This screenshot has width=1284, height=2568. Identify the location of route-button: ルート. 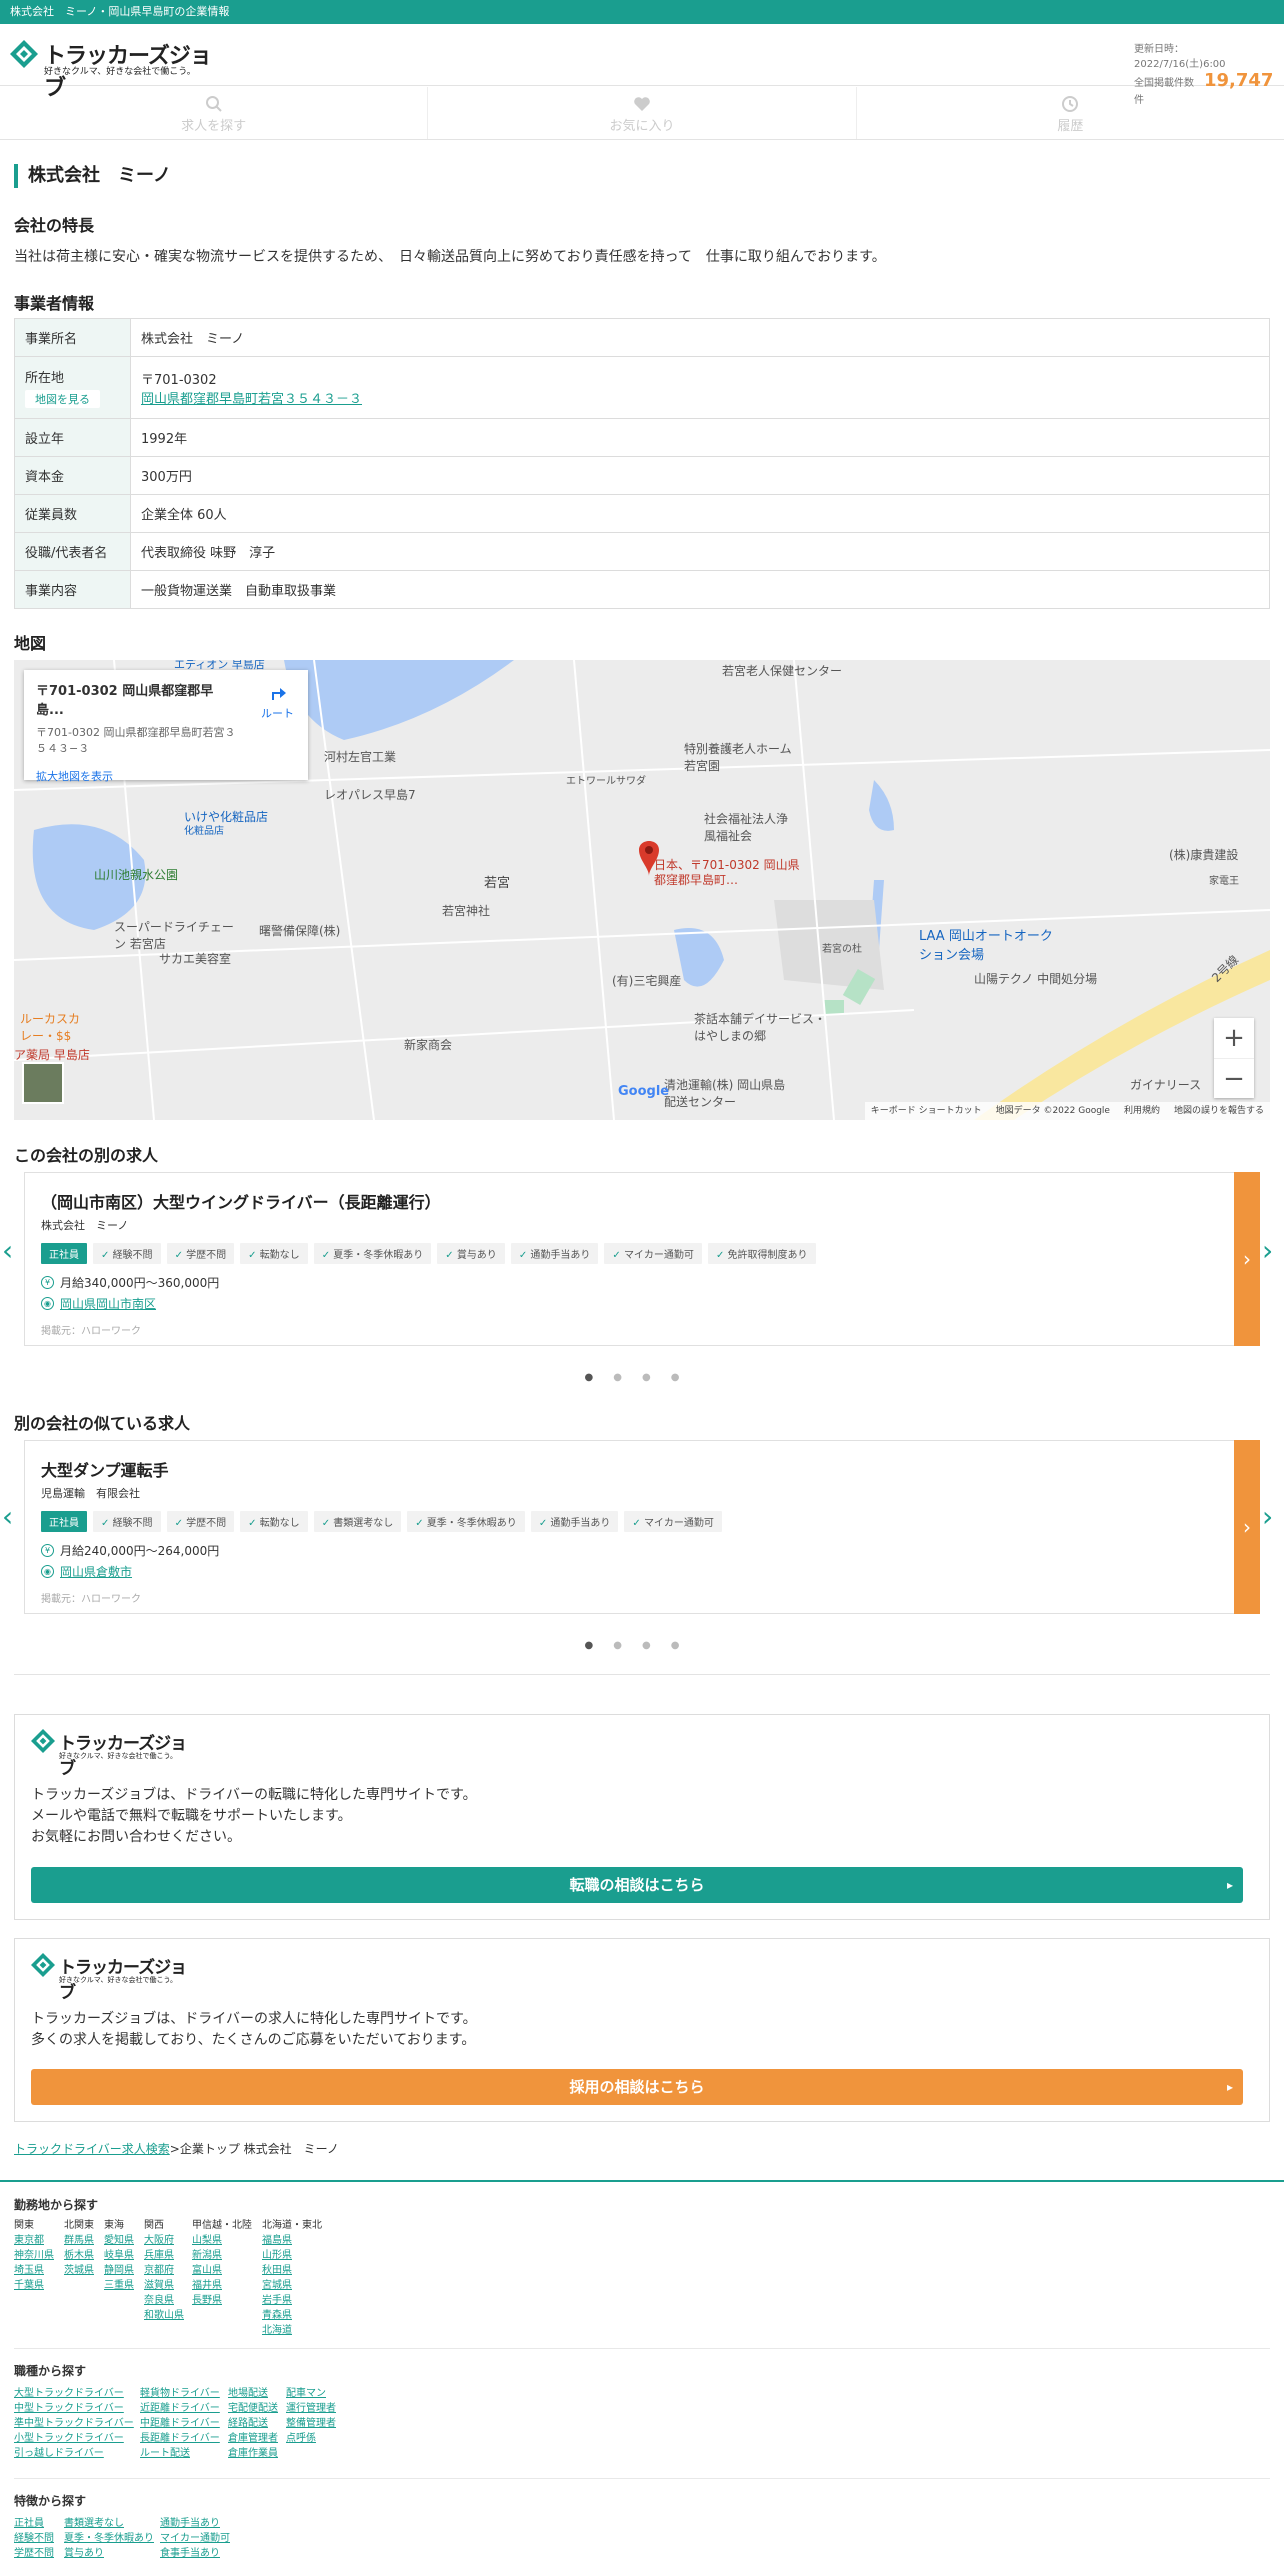
(277, 701).